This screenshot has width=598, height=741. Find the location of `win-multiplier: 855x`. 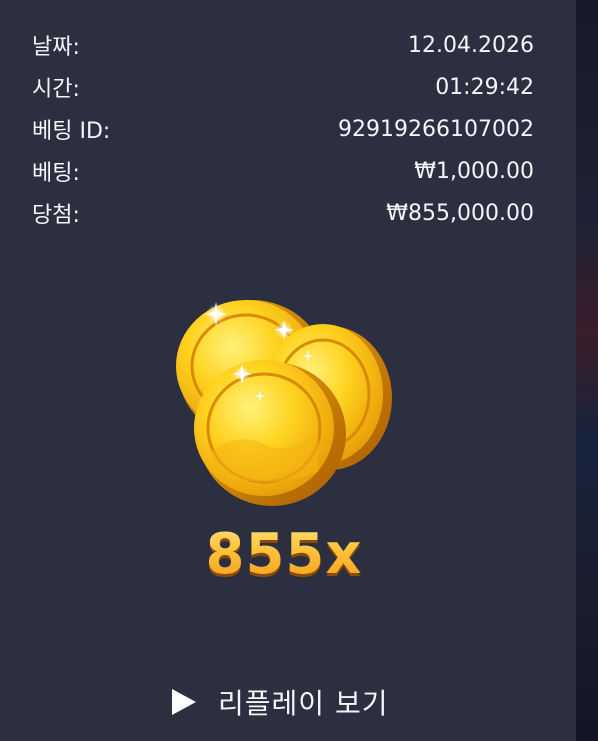

win-multiplier: 855x is located at coordinates (284, 554).